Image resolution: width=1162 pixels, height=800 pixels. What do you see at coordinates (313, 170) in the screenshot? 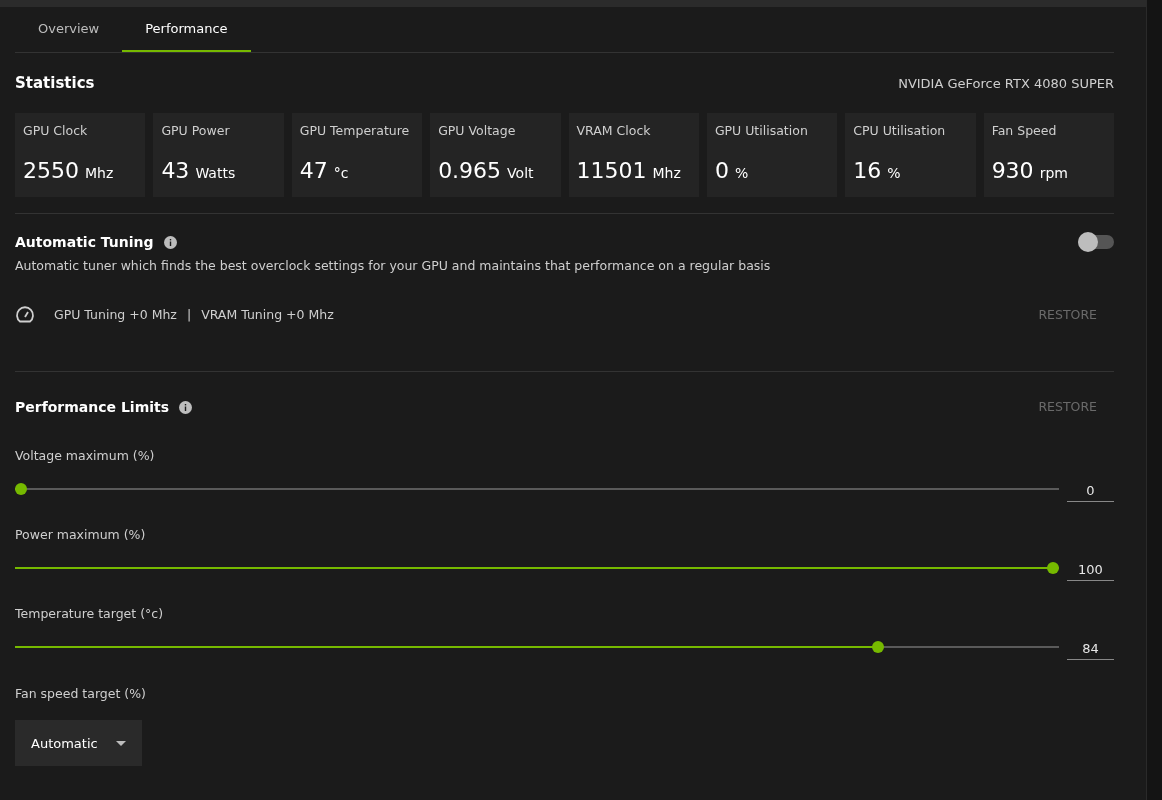
I see `stat-value: 47` at bounding box center [313, 170].